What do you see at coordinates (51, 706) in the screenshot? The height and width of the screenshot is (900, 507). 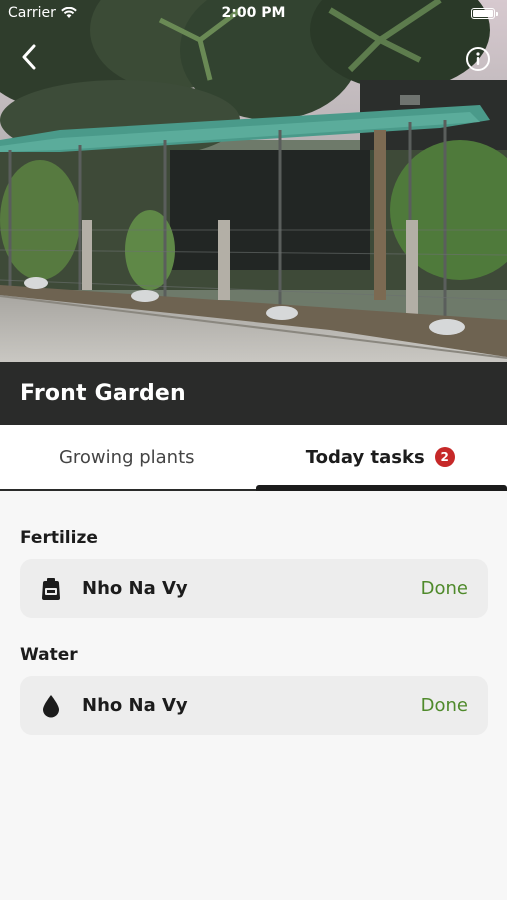 I see `water-drop-icon` at bounding box center [51, 706].